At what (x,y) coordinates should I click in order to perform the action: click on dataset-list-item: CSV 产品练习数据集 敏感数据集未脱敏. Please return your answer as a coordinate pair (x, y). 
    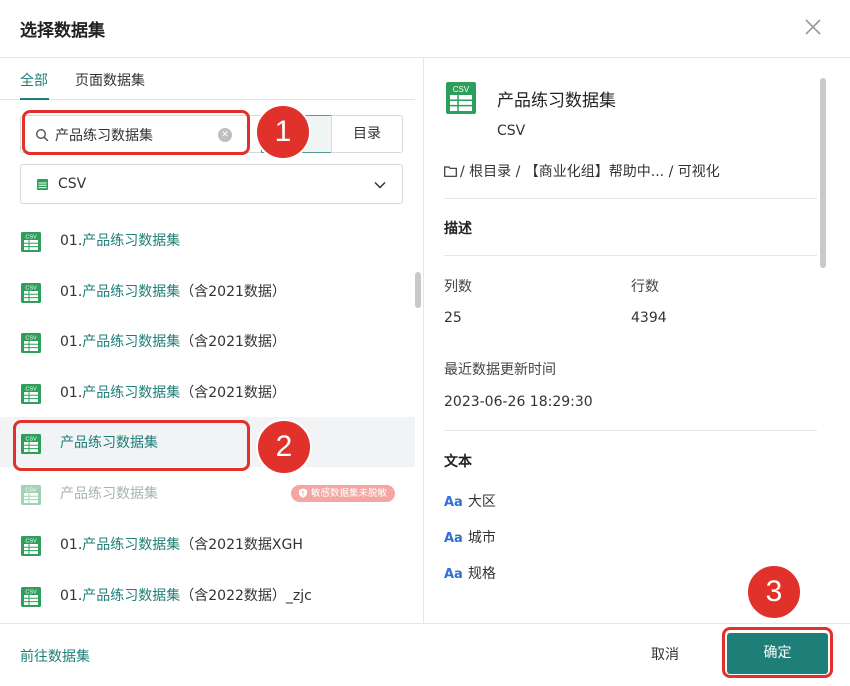
    Looking at the image, I should click on (207, 493).